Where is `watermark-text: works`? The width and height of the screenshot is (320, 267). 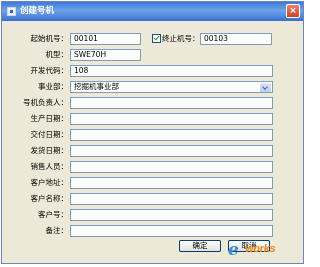 watermark-text: works is located at coordinates (260, 249).